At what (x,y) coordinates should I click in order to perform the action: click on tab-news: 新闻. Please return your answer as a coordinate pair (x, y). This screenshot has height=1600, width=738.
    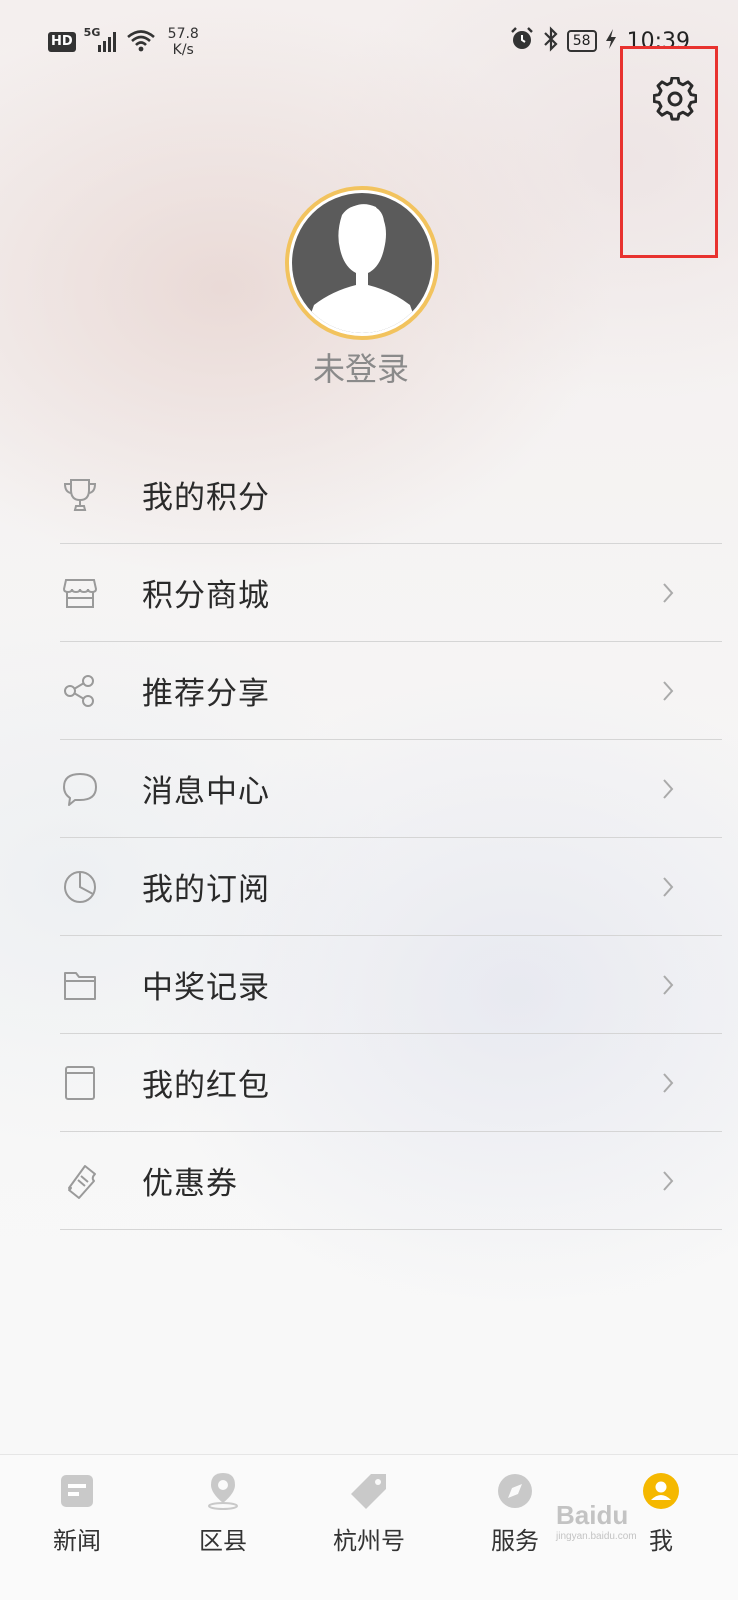
    Looking at the image, I should click on (77, 1527).